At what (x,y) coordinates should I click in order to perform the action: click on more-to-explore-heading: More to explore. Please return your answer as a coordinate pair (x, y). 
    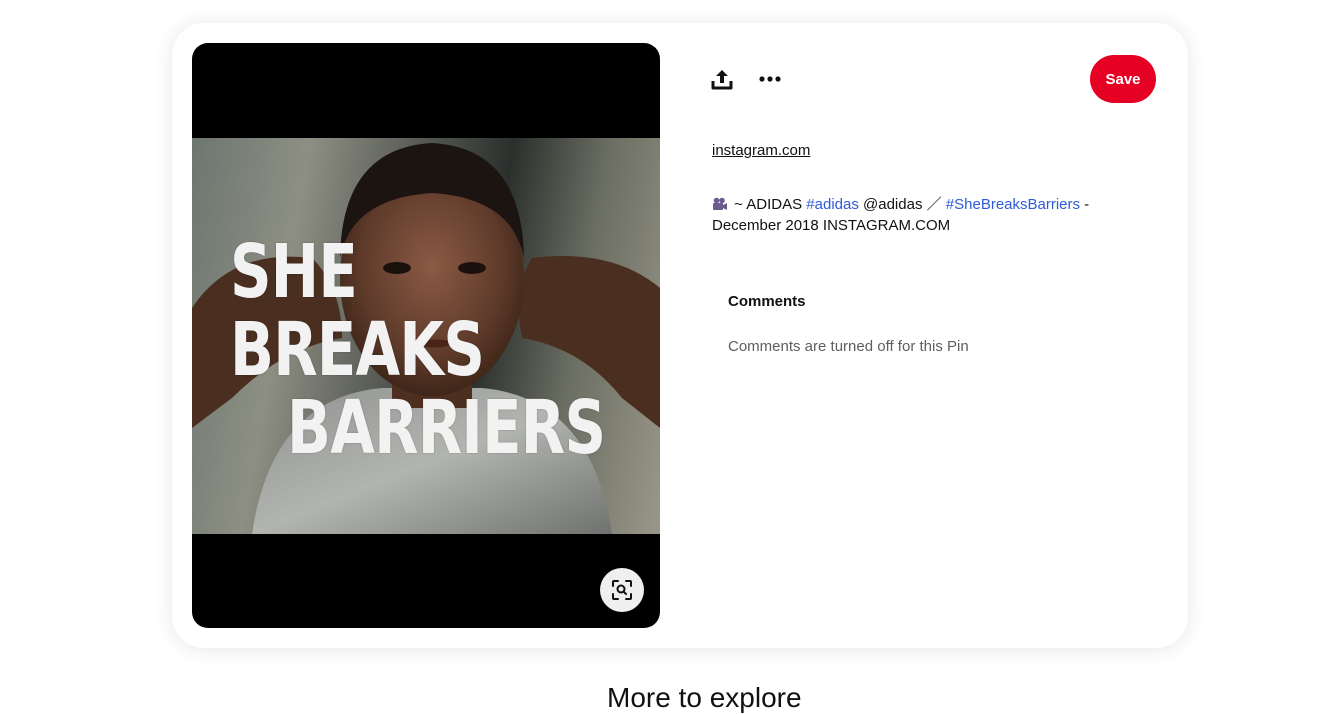
    Looking at the image, I should click on (704, 697).